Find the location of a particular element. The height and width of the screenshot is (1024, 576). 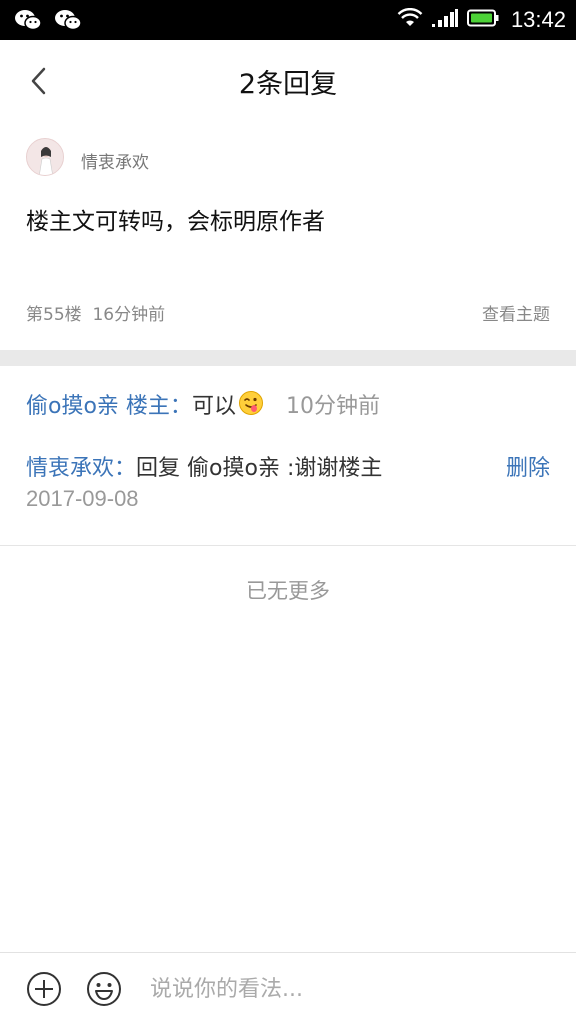

add-button is located at coordinates (44, 989).